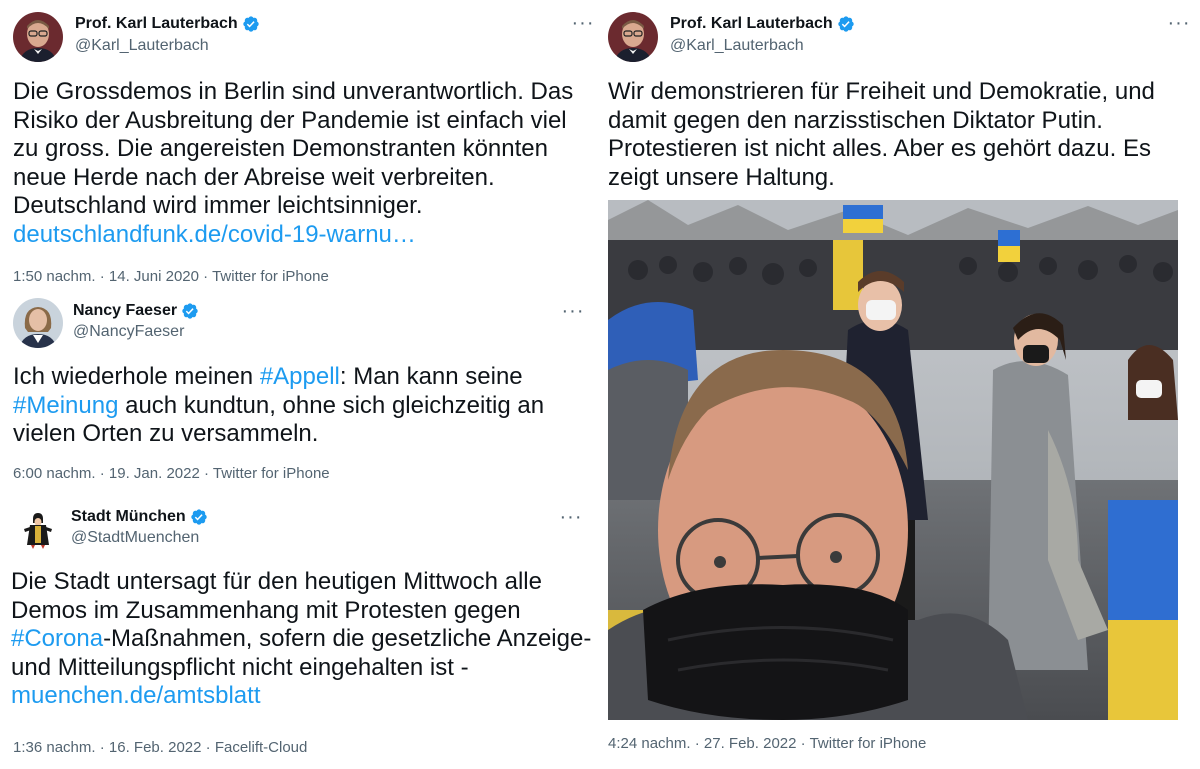 This screenshot has height=769, width=1200. What do you see at coordinates (54, 747) in the screenshot?
I see `tweet-time: 1:36 nachm.` at bounding box center [54, 747].